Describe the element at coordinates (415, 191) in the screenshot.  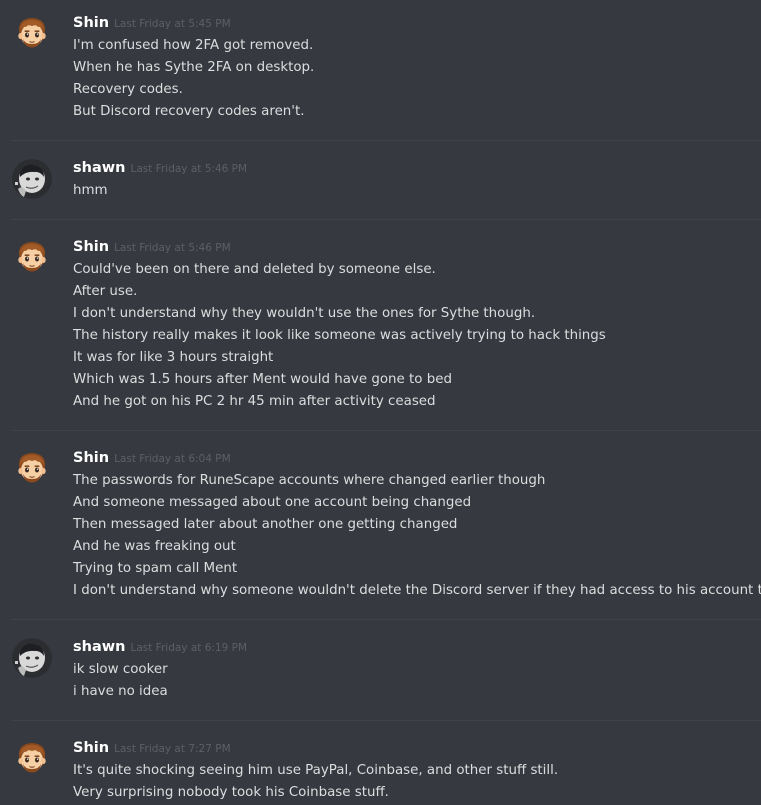
I see `message-body: hmm` at that location.